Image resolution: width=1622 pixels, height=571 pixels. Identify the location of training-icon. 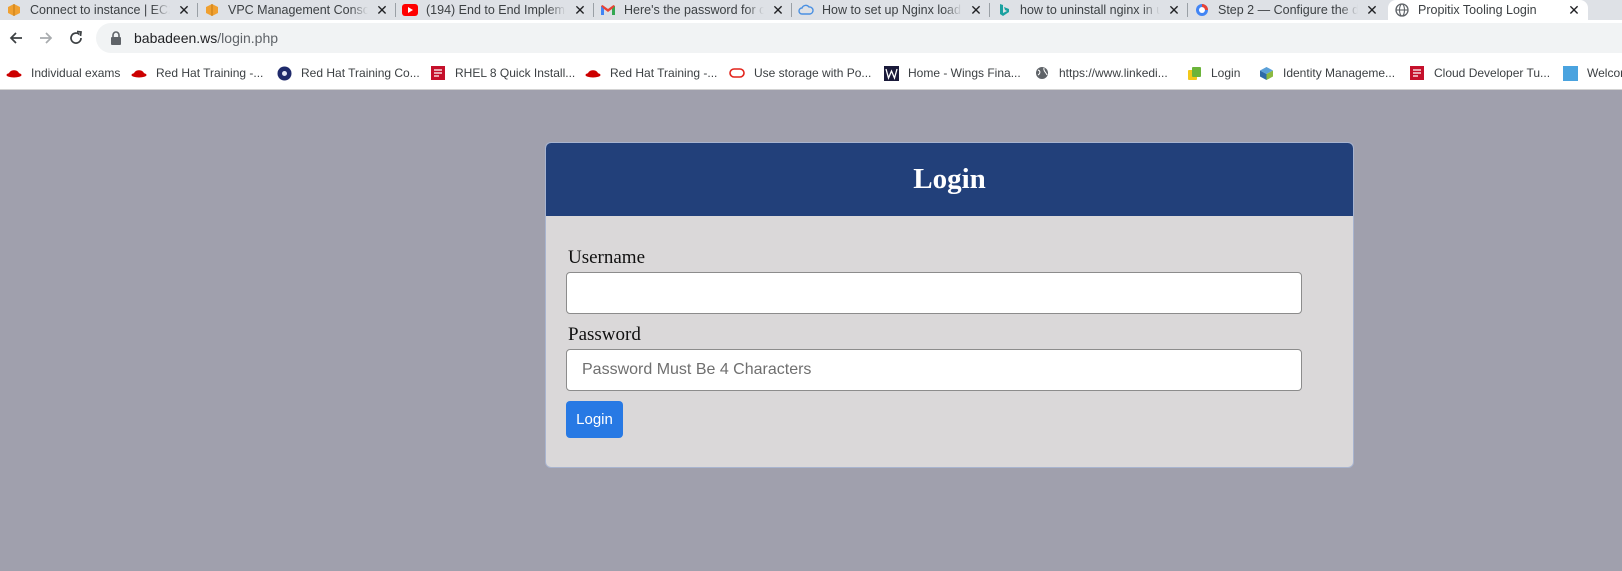
(284, 73).